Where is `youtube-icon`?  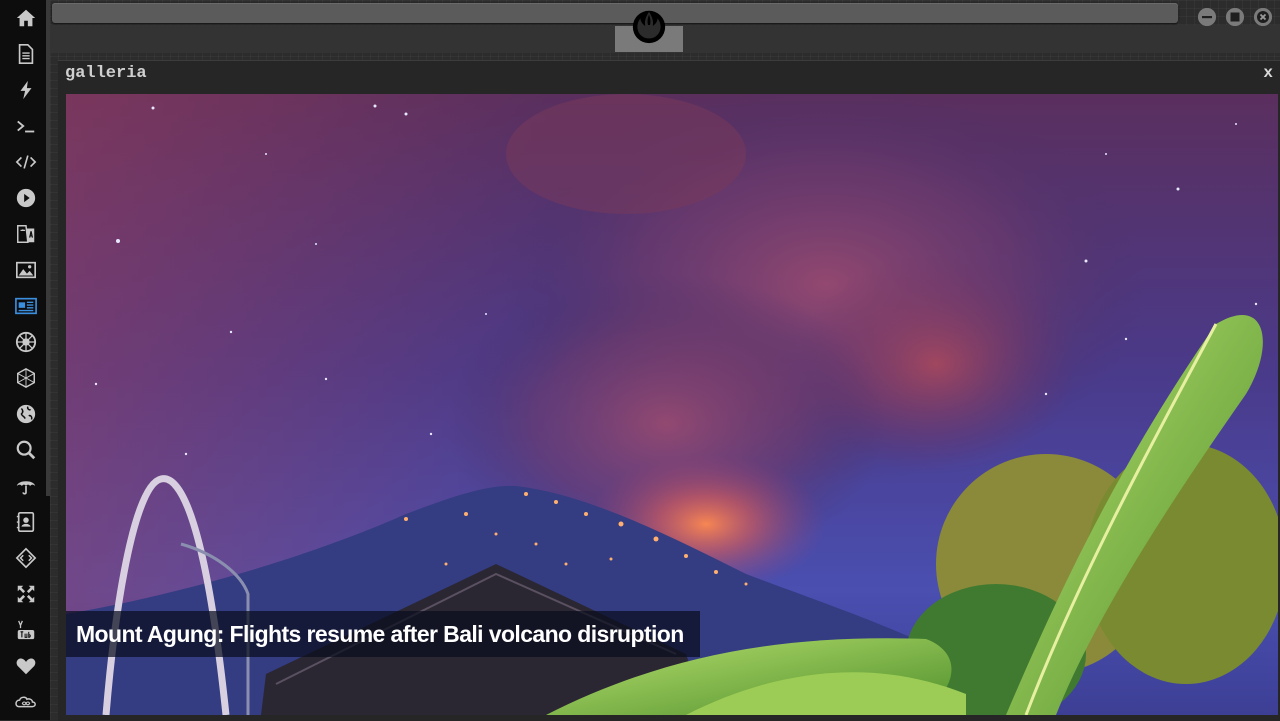 youtube-icon is located at coordinates (26, 630).